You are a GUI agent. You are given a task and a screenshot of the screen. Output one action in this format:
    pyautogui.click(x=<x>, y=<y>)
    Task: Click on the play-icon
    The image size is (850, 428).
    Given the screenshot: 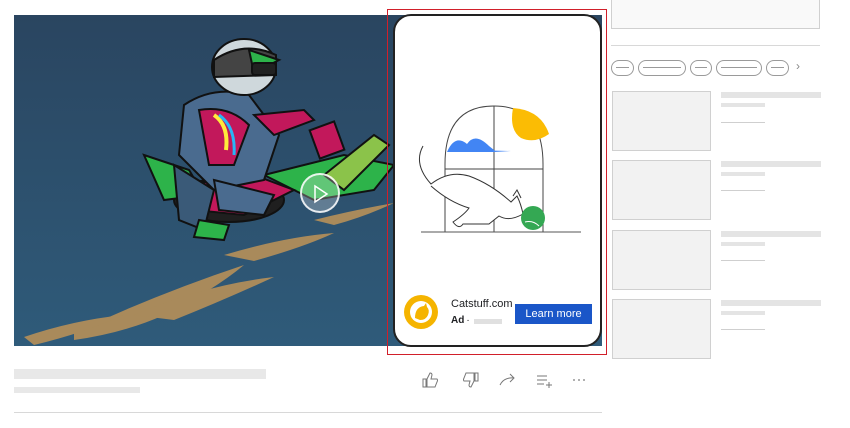 What is the action you would take?
    pyautogui.click(x=321, y=194)
    